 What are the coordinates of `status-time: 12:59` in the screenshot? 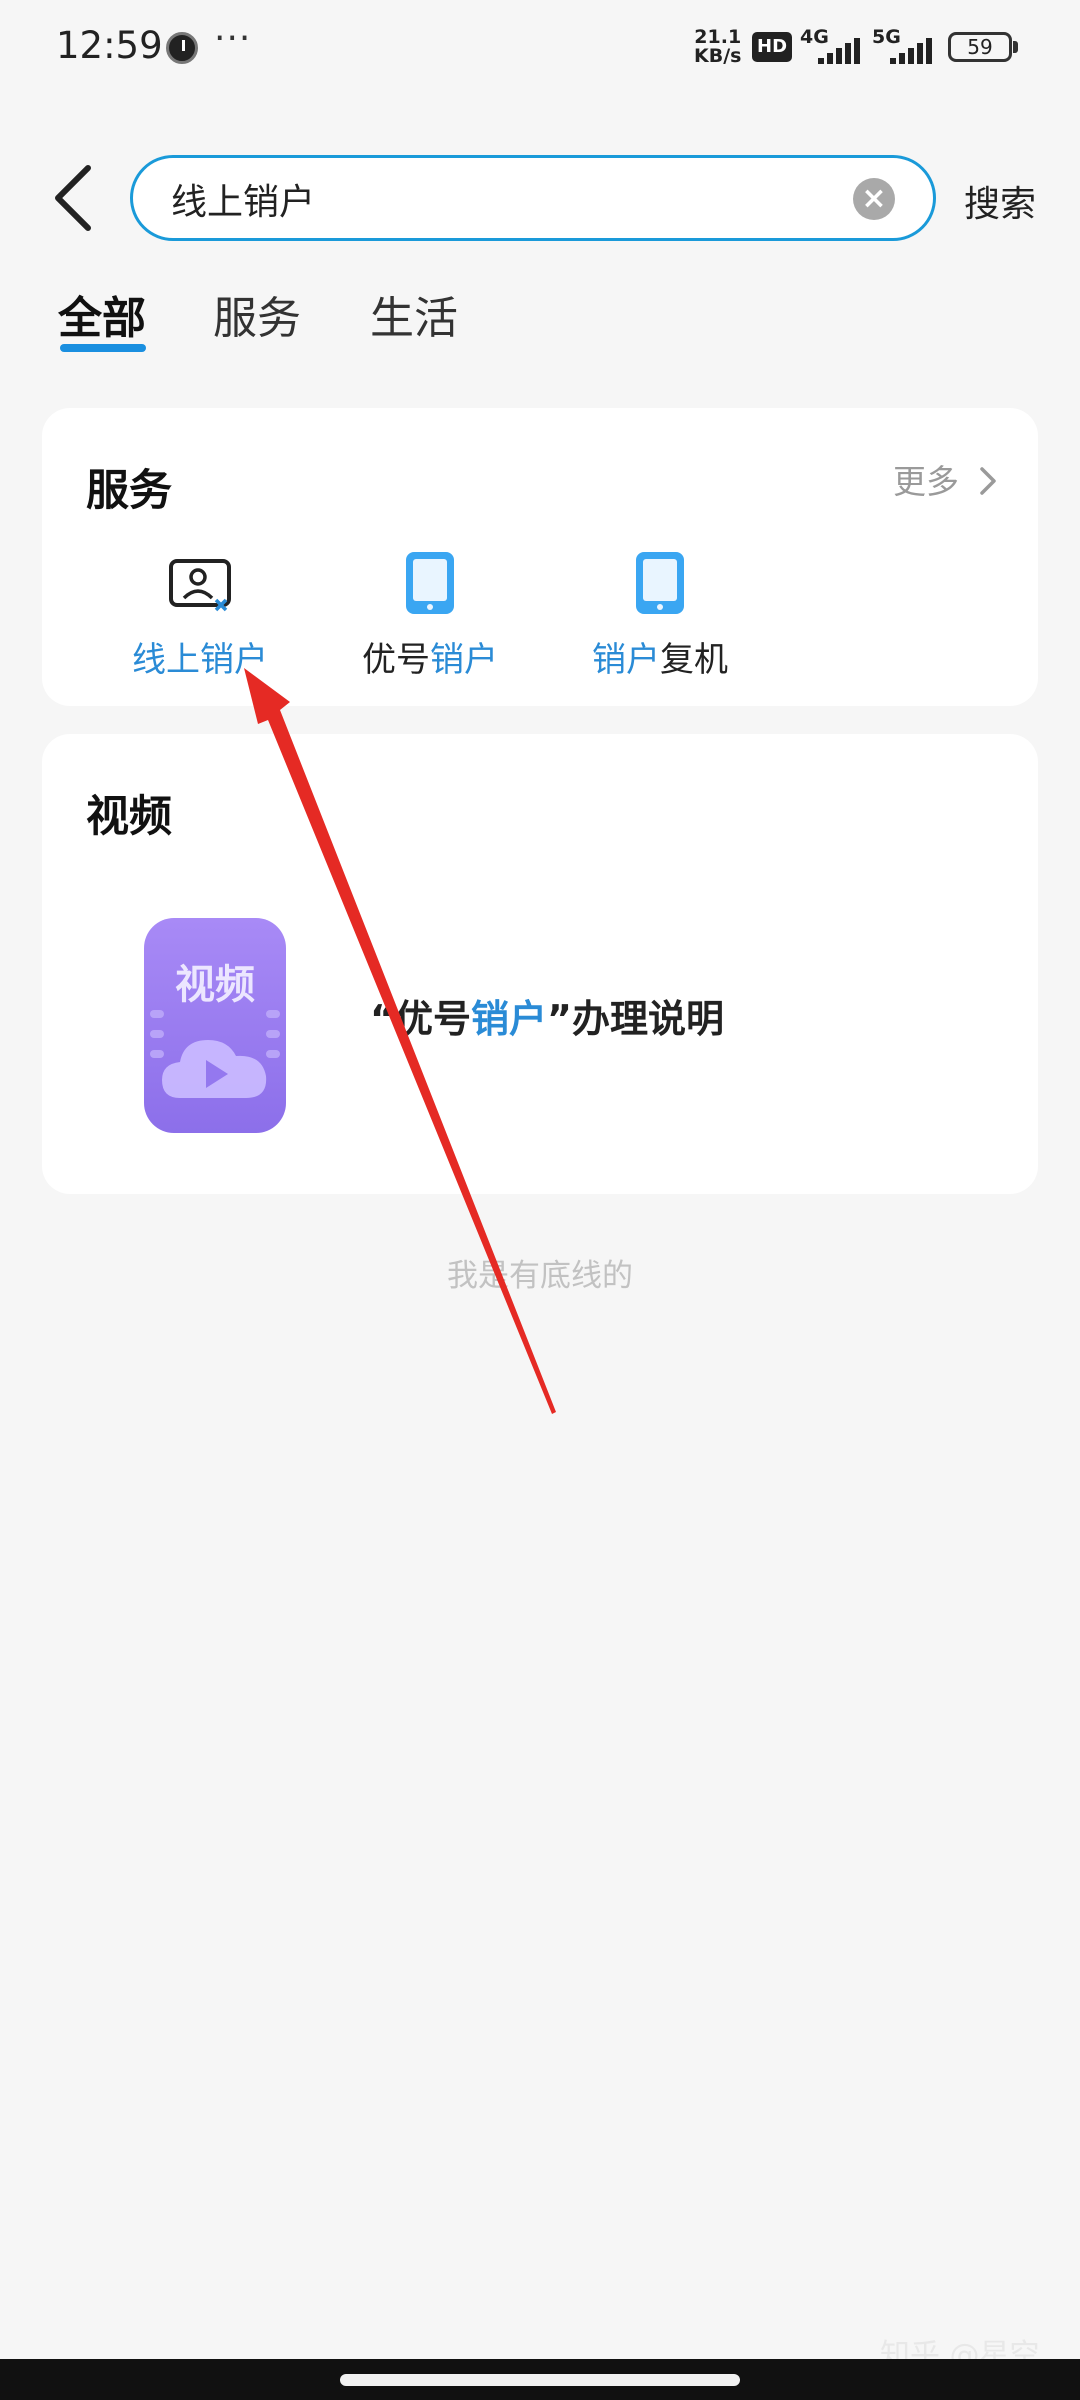 It's located at (109, 45).